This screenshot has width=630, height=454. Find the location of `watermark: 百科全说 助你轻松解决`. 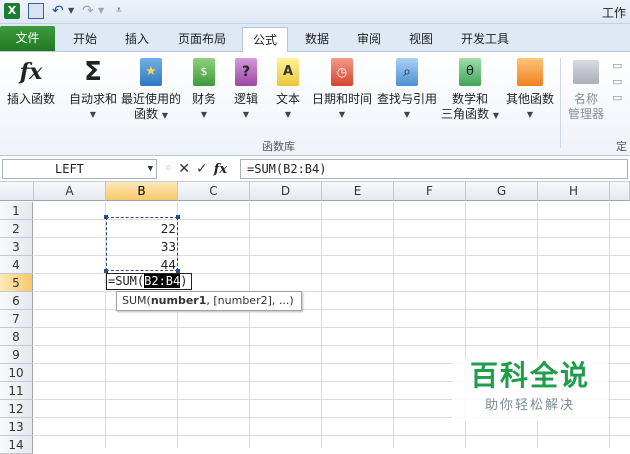

watermark: 百科全说 助你轻松解决 is located at coordinates (530, 390).